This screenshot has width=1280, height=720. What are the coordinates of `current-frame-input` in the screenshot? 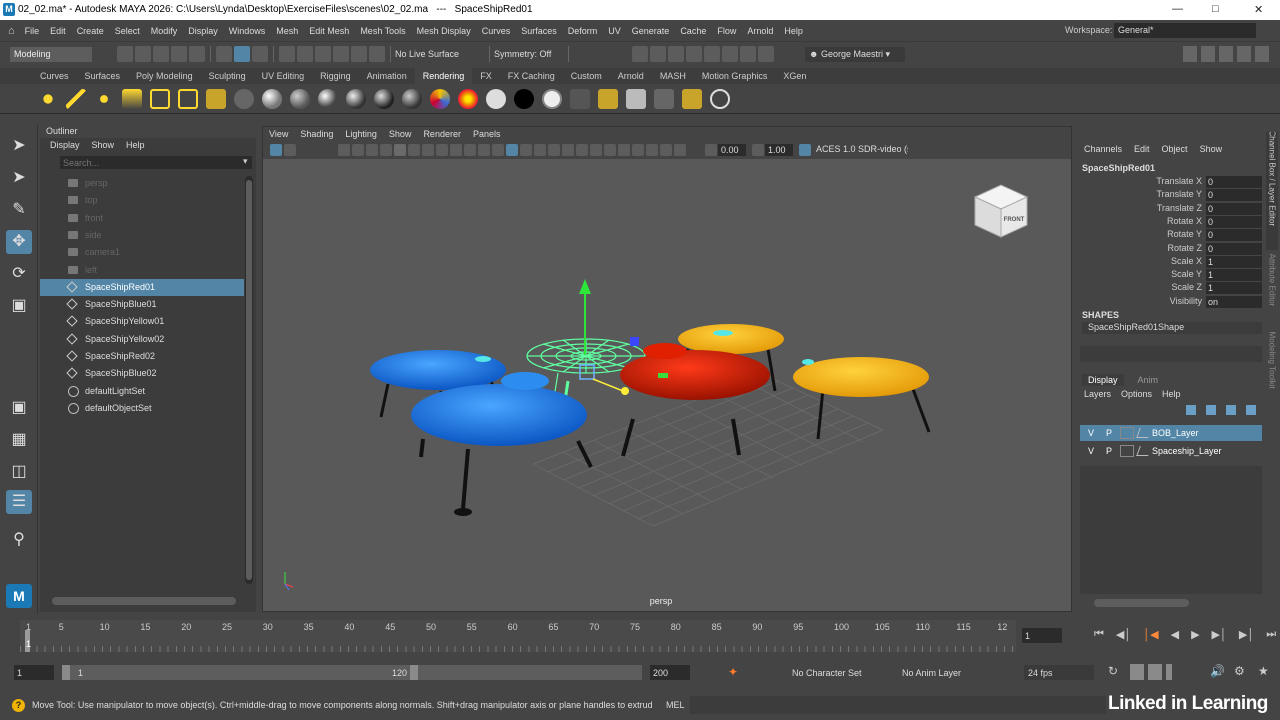 It's located at (1042, 635).